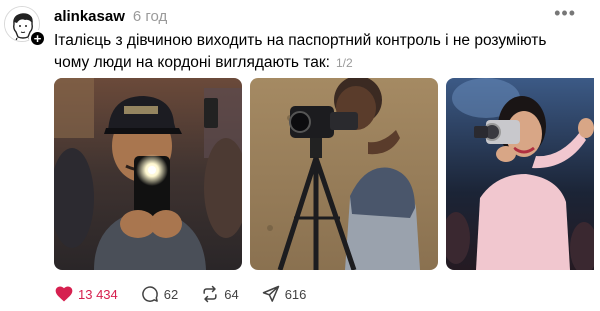 This screenshot has height=311, width=600. I want to click on send-plane-icon, so click(270, 293).